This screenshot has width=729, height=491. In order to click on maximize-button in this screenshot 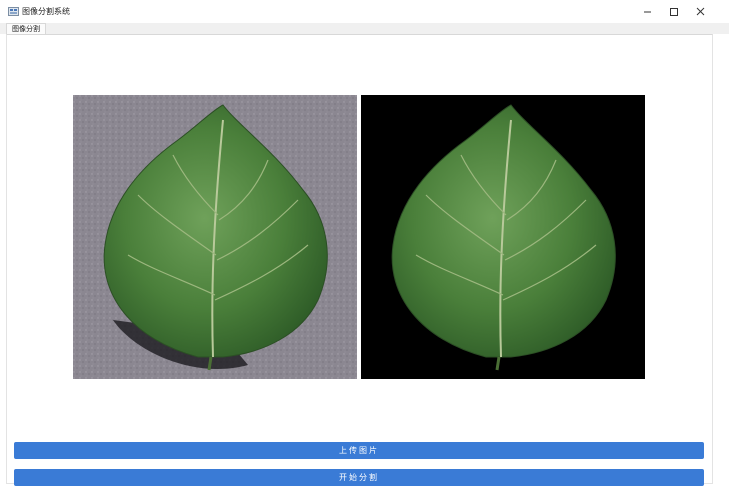, I will do `click(674, 11)`.